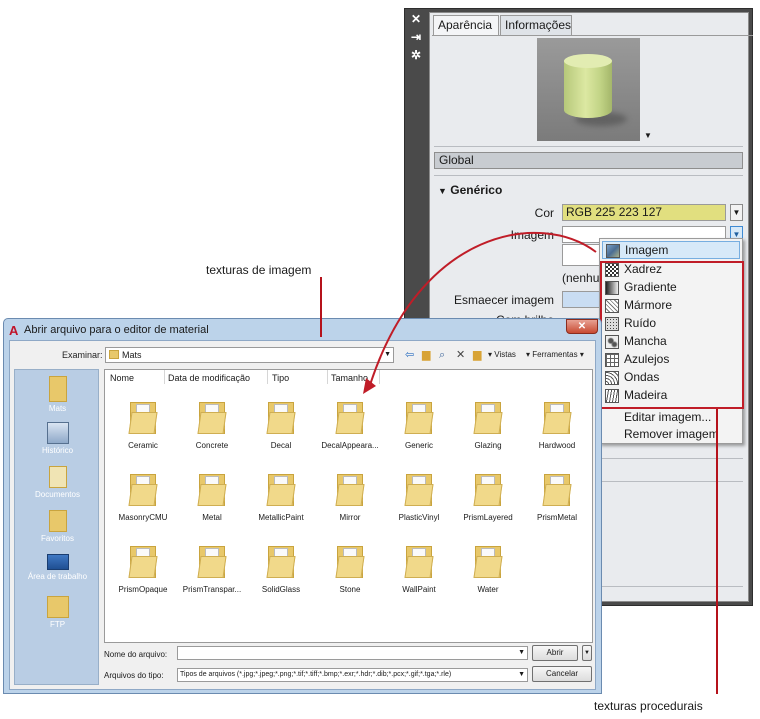 This screenshot has width=760, height=719. Describe the element at coordinates (483, 309) in the screenshot. I see `callout-arrow` at that location.